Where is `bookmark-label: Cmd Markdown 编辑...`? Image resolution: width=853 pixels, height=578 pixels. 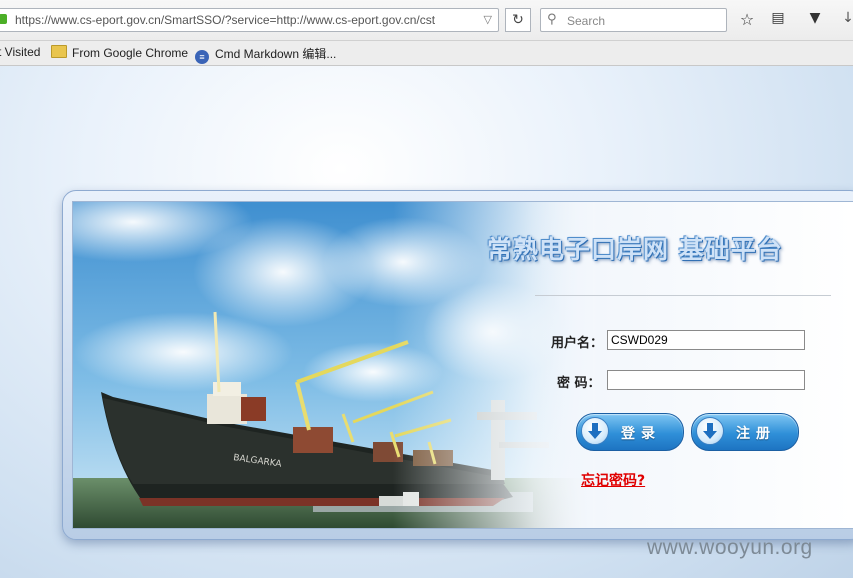
bookmark-label: Cmd Markdown 编辑... is located at coordinates (276, 54).